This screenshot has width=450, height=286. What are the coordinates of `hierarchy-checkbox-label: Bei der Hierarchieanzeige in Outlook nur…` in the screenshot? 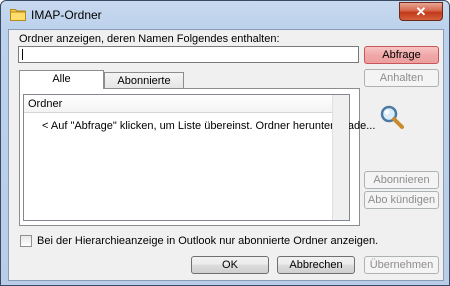 It's located at (208, 241).